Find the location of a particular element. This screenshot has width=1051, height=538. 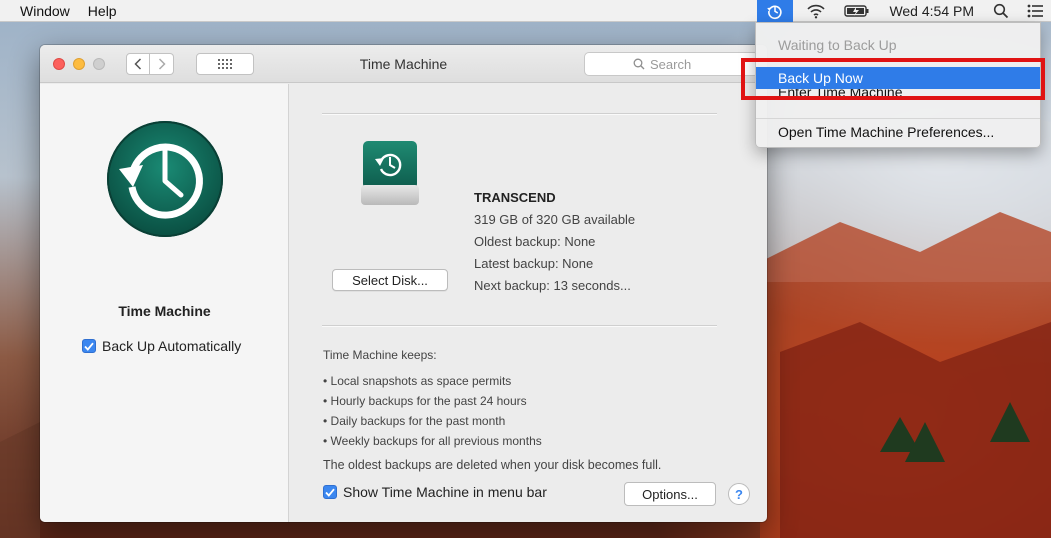

menu-item-back-up-now: Back Up Now is located at coordinates (898, 78).